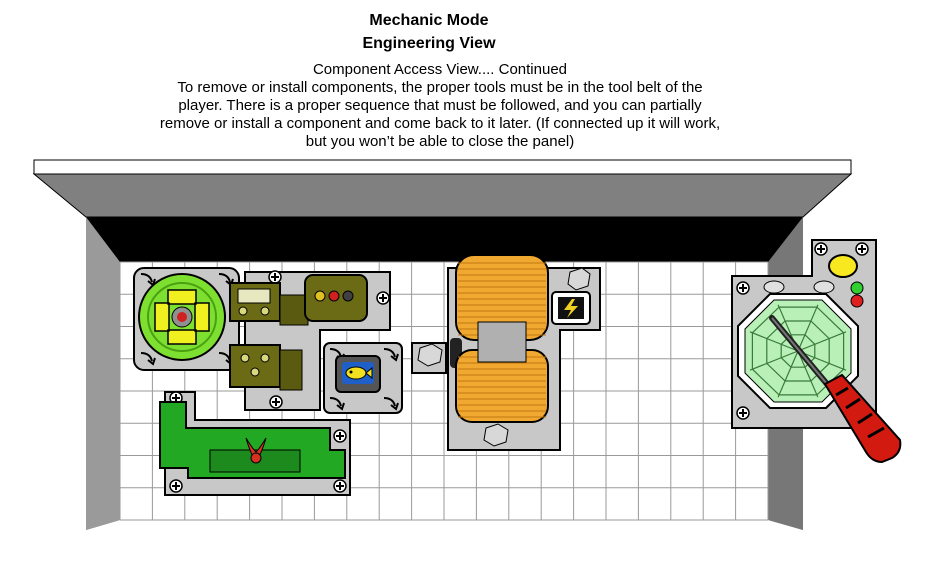  I want to click on coil-icon, so click(502, 338).